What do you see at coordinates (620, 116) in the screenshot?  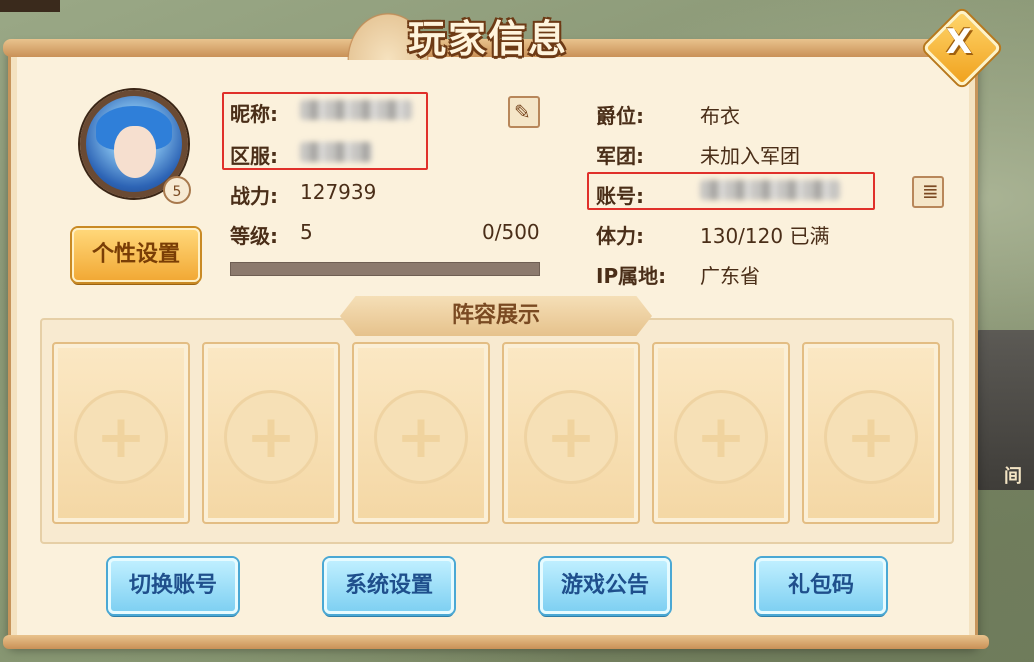 I see `rank-label: 爵位:` at bounding box center [620, 116].